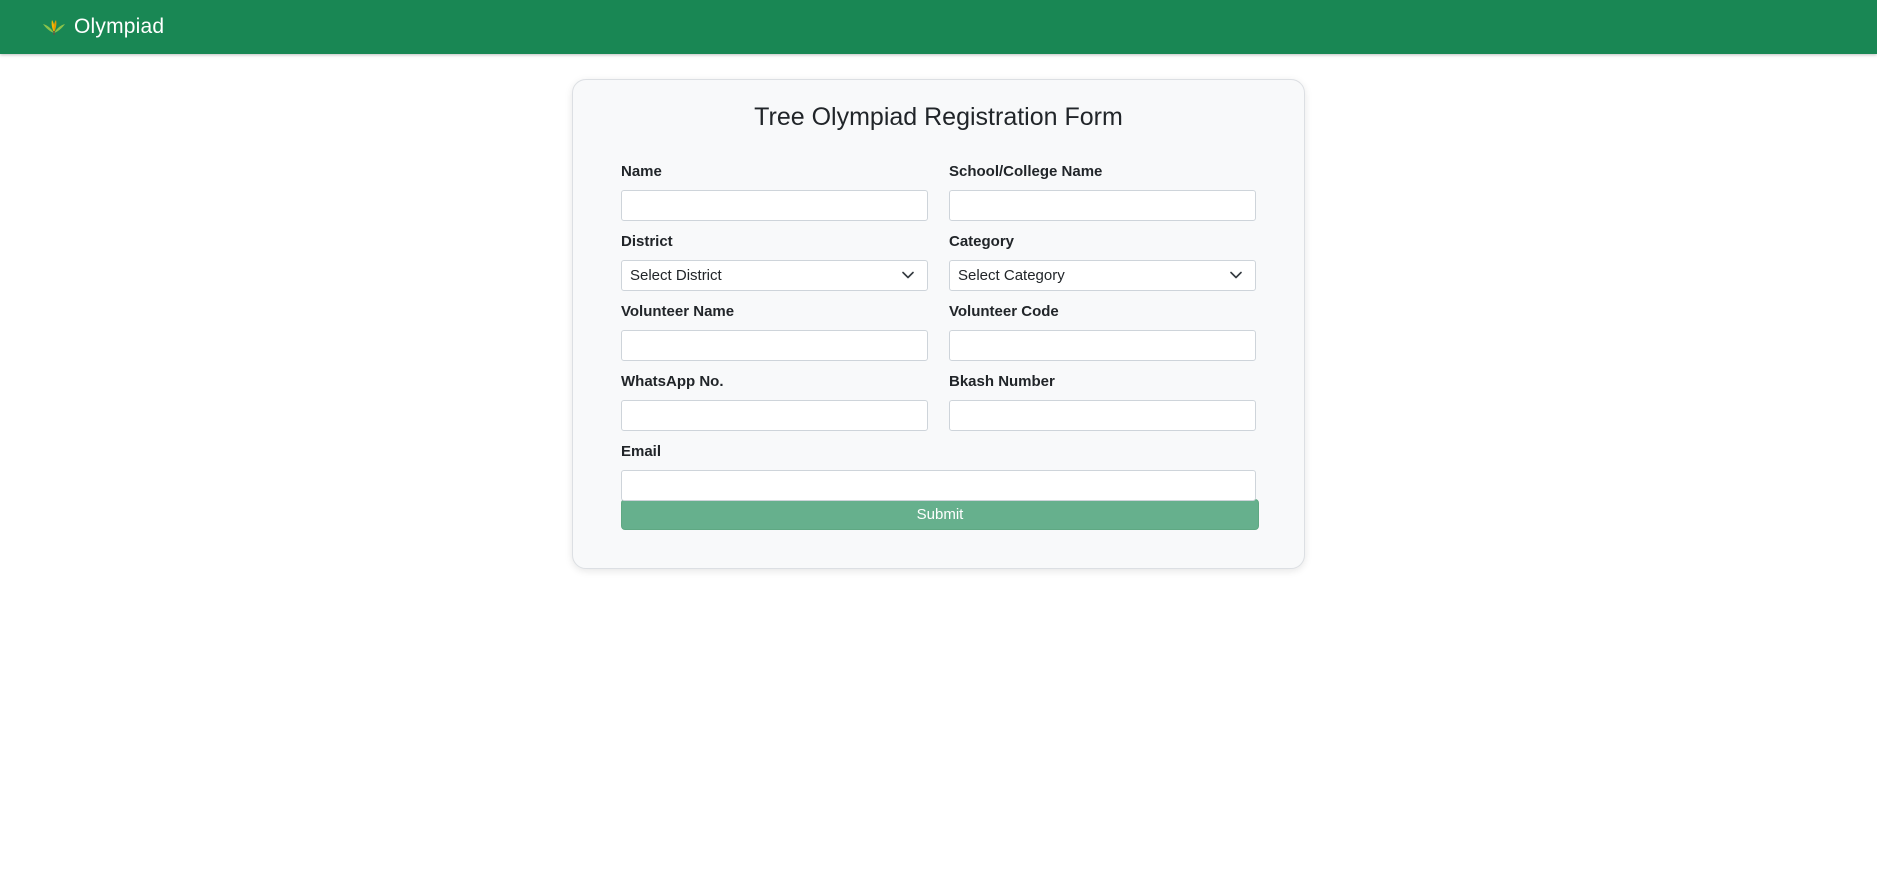 The height and width of the screenshot is (875, 1877). Describe the element at coordinates (938, 485) in the screenshot. I see `email-input` at that location.